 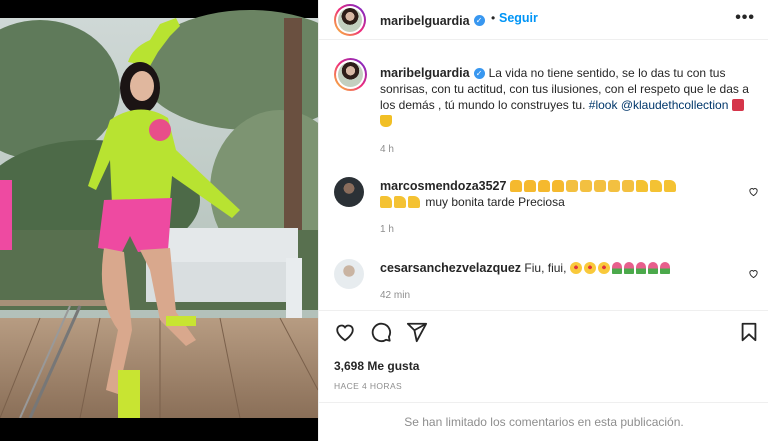 What do you see at coordinates (603, 105) in the screenshot?
I see `caption-hashtag: #look` at bounding box center [603, 105].